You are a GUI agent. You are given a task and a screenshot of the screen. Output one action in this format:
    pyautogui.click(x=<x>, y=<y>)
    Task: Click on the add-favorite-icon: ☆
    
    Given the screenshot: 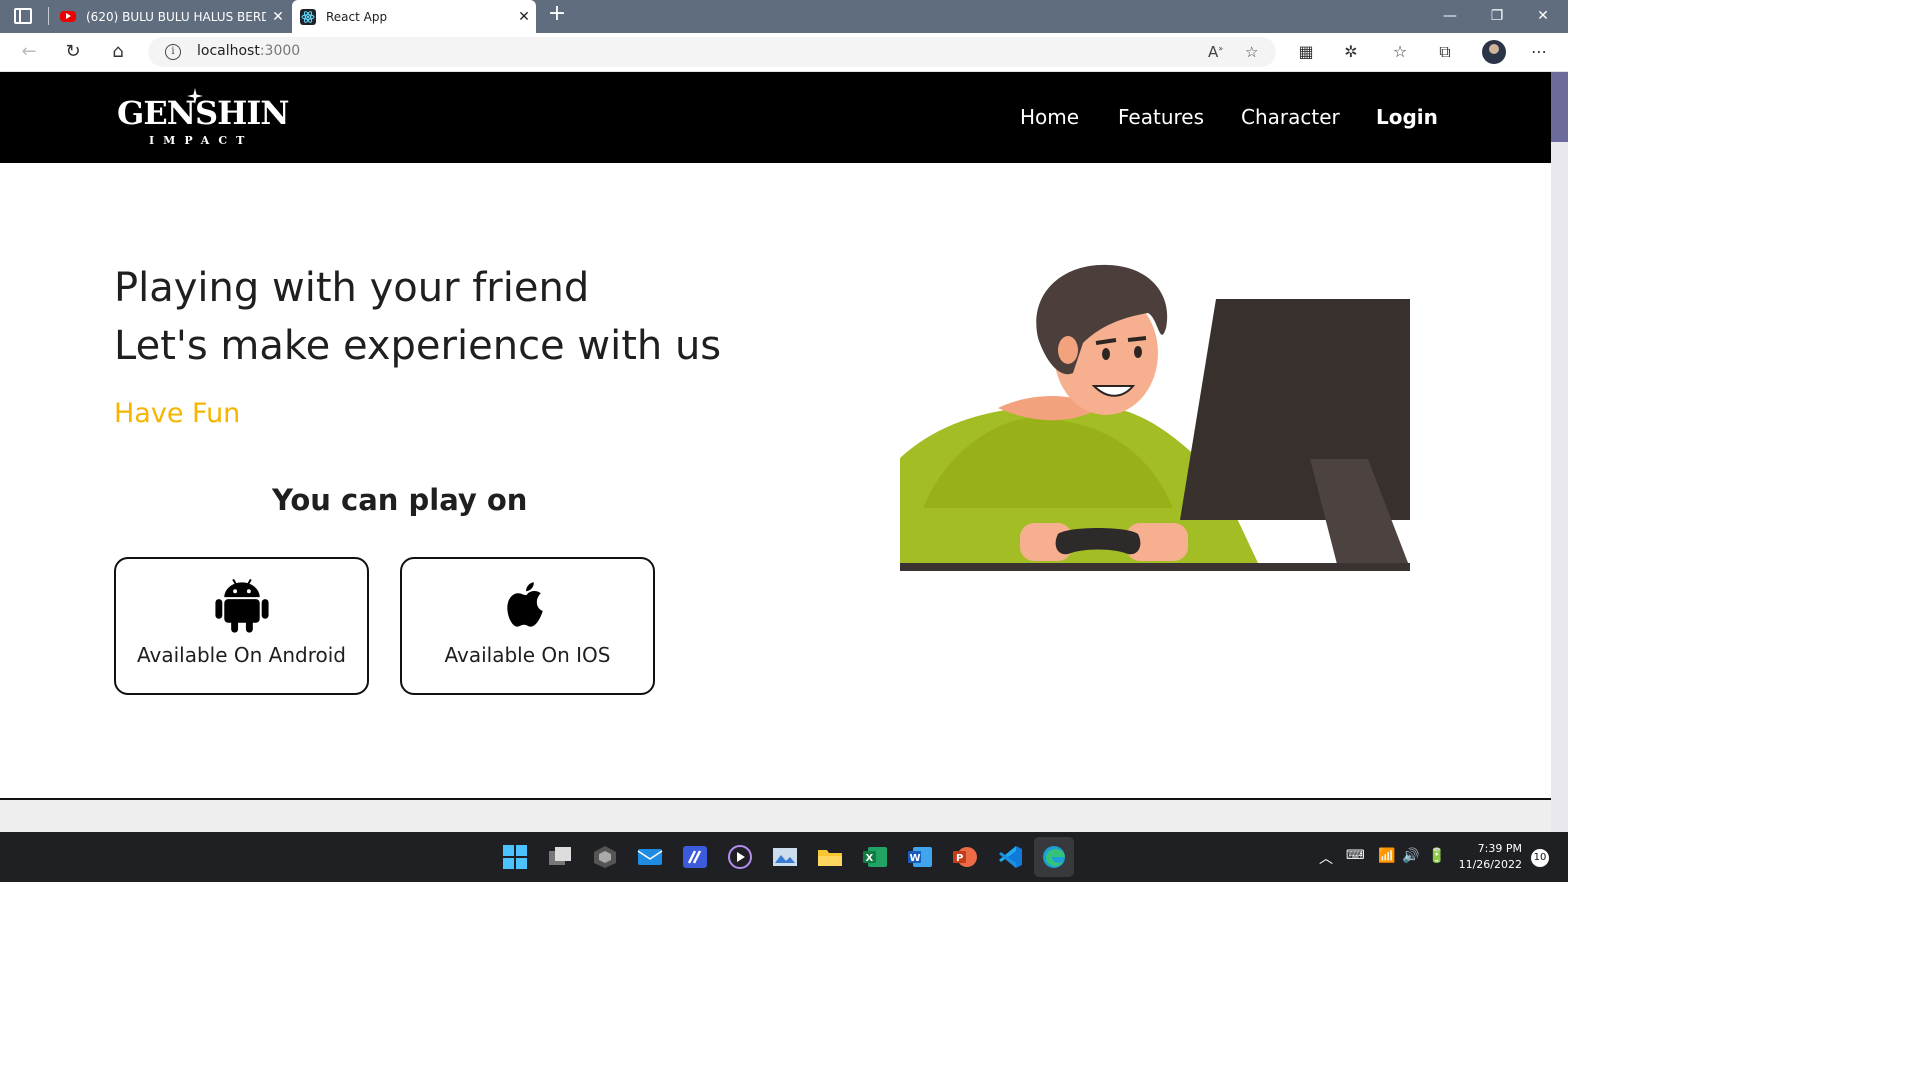 What is the action you would take?
    pyautogui.click(x=1251, y=52)
    